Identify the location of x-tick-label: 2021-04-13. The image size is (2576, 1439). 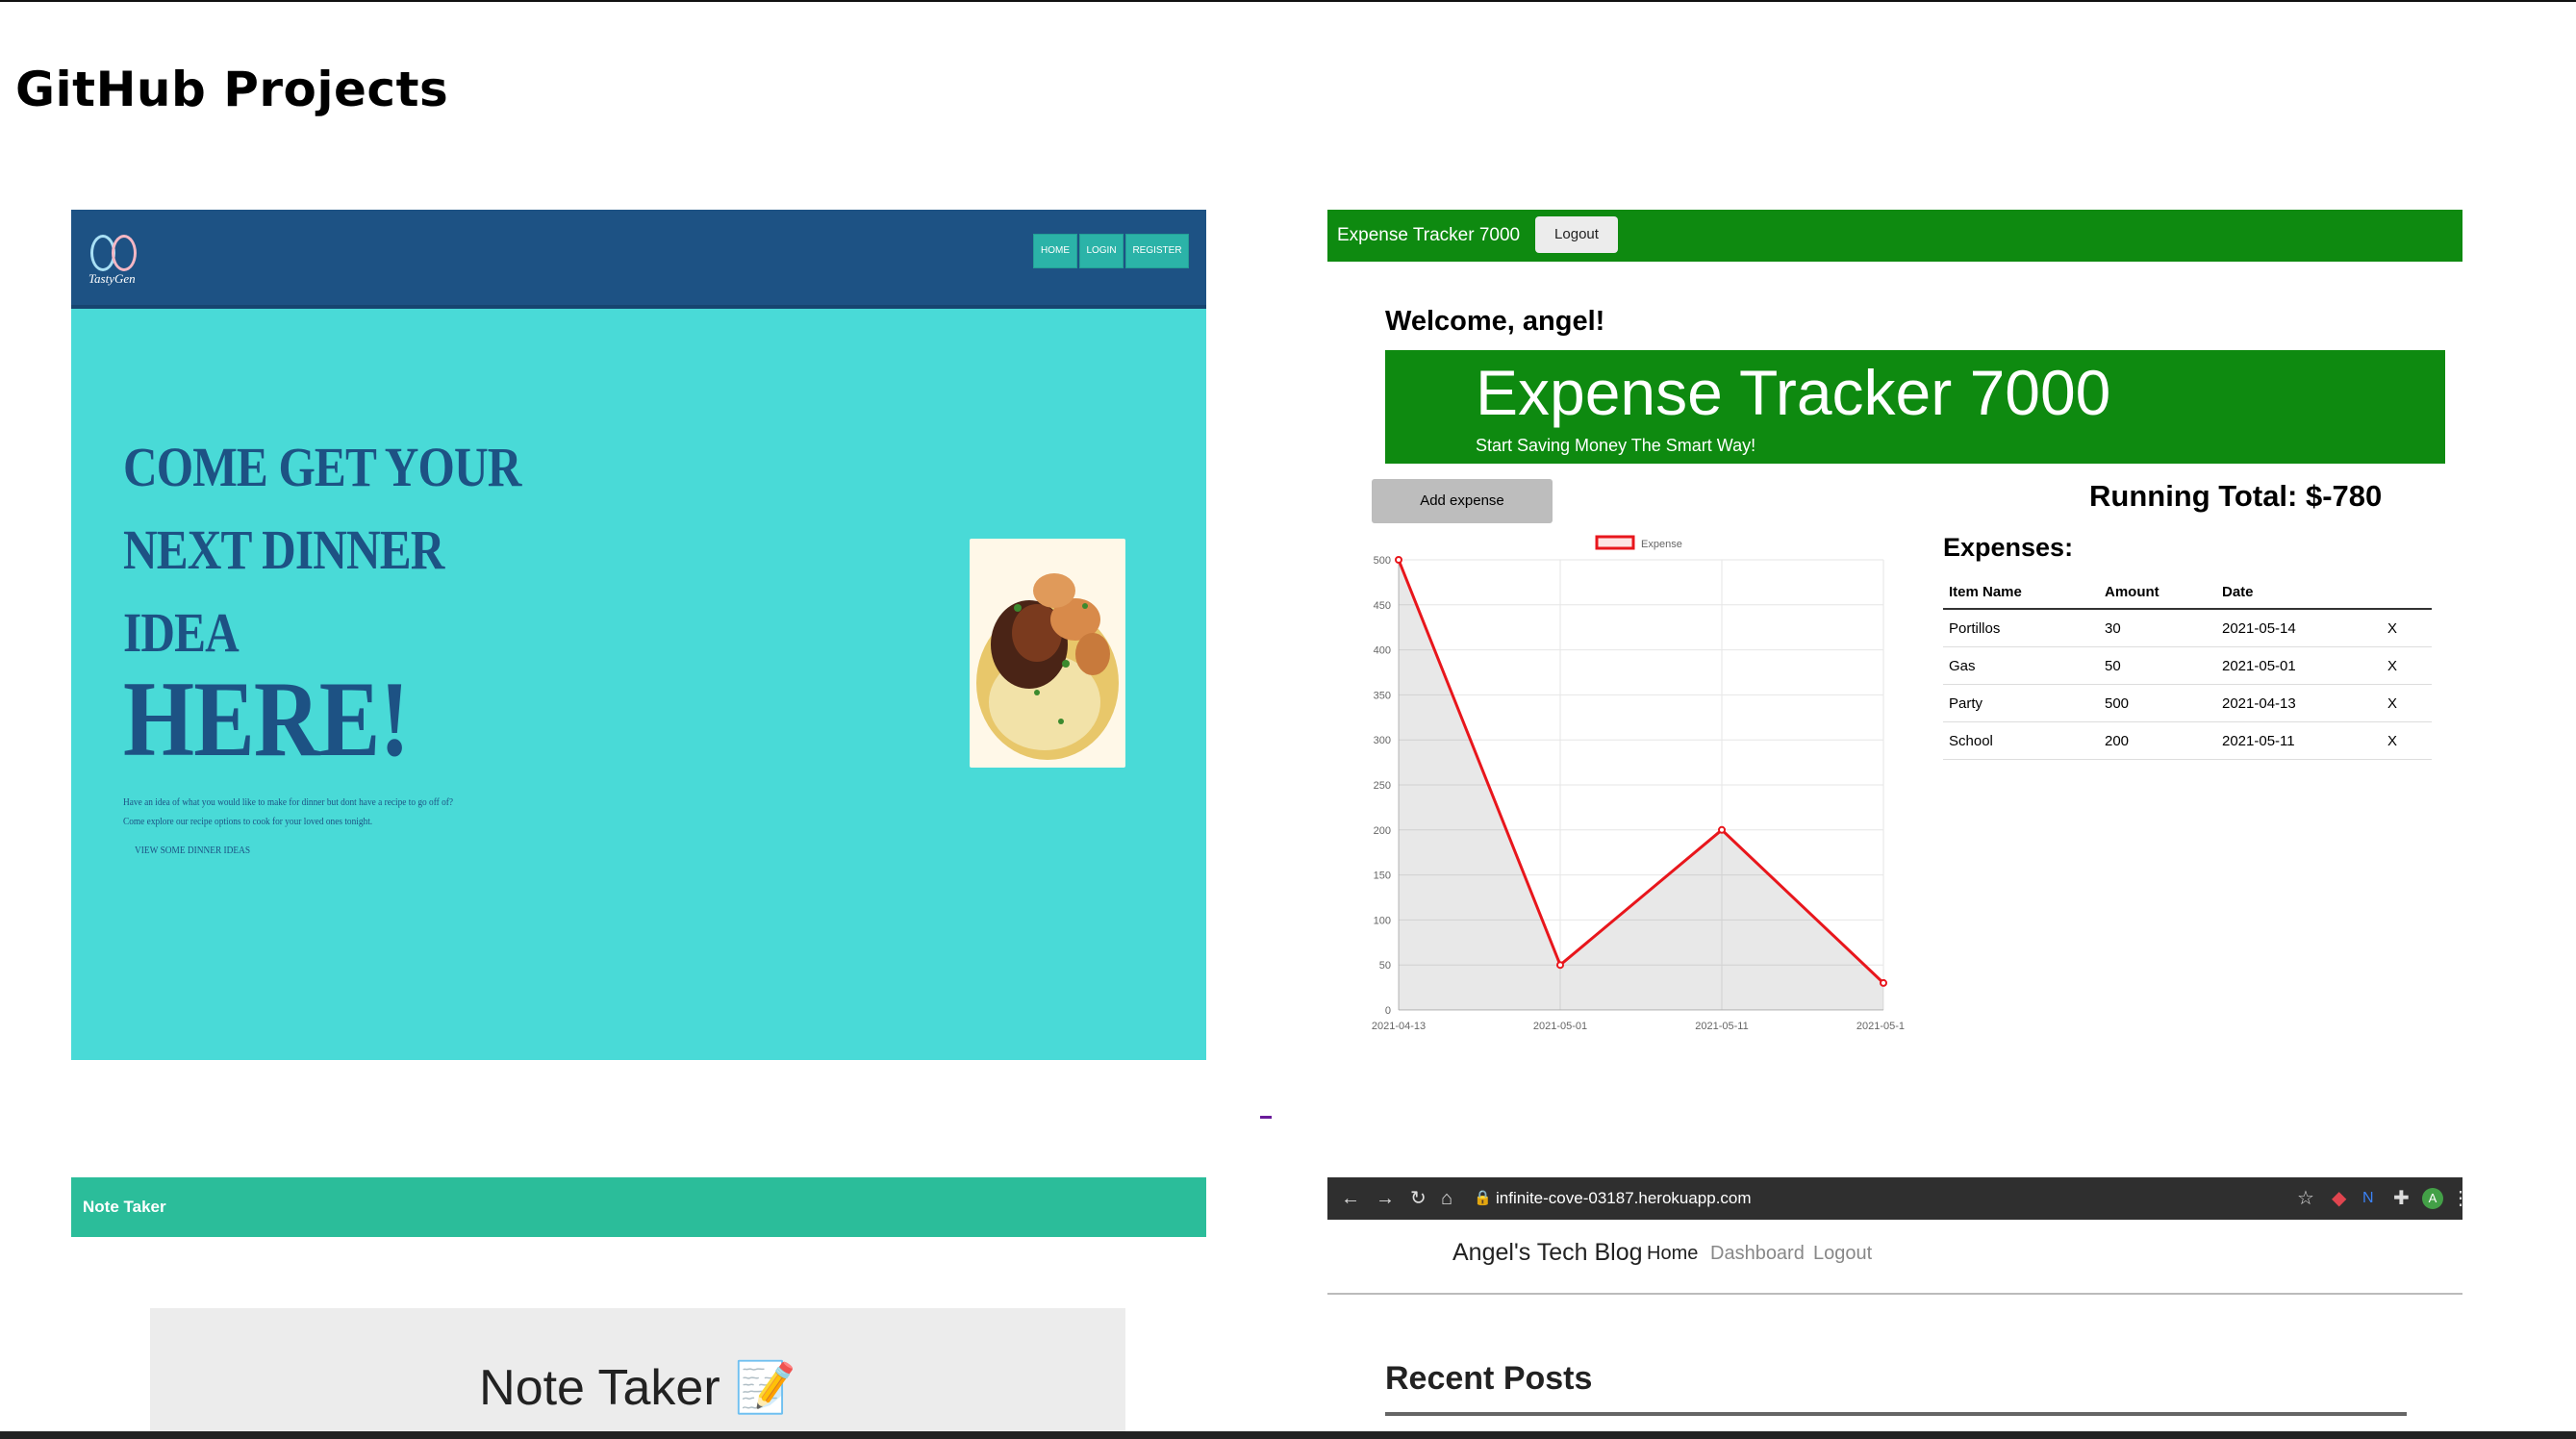
(1399, 1026).